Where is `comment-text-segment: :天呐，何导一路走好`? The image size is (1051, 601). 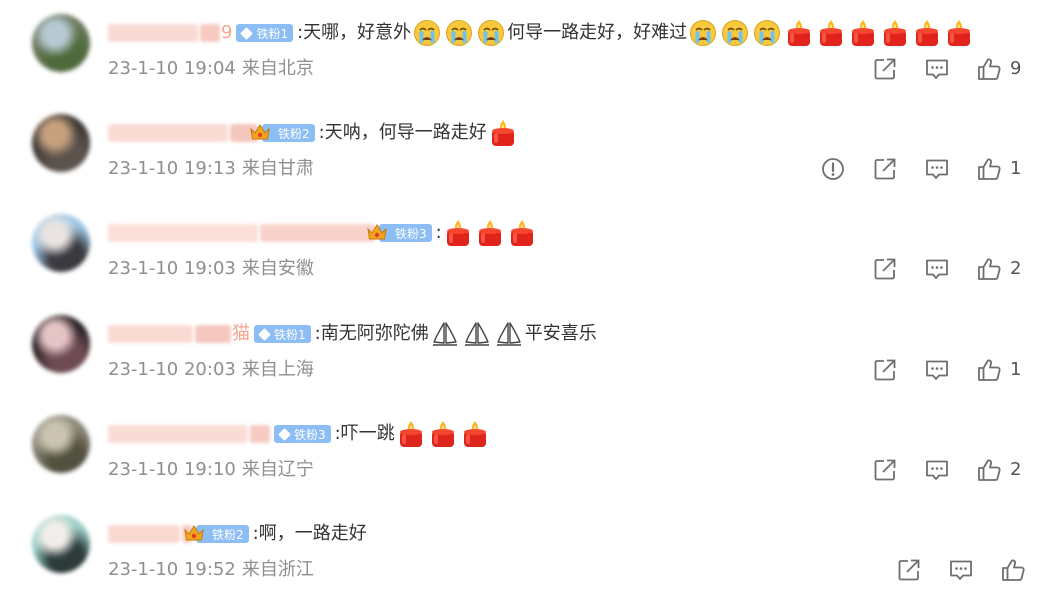 comment-text-segment: :天呐，何导一路走好 is located at coordinates (402, 132).